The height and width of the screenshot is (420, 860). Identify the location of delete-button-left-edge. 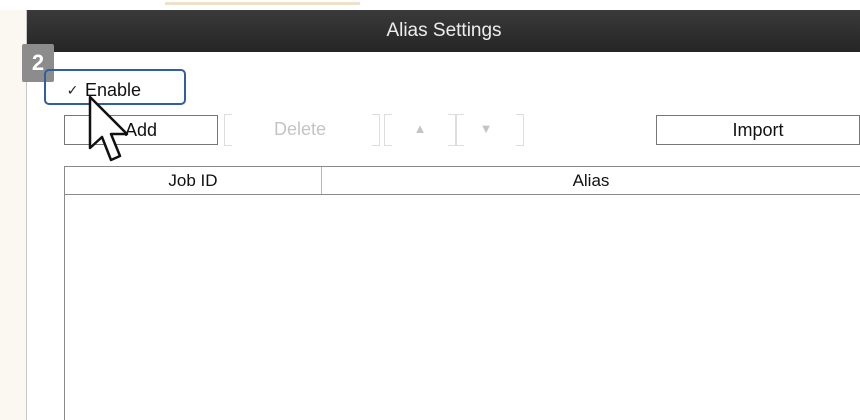
(228, 130).